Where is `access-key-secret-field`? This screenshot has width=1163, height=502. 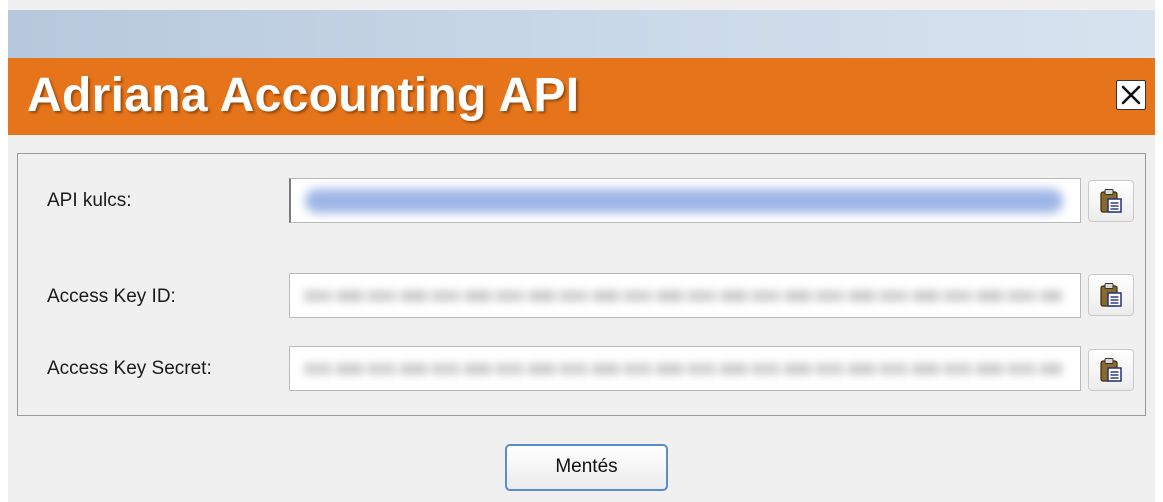 access-key-secret-field is located at coordinates (685, 368).